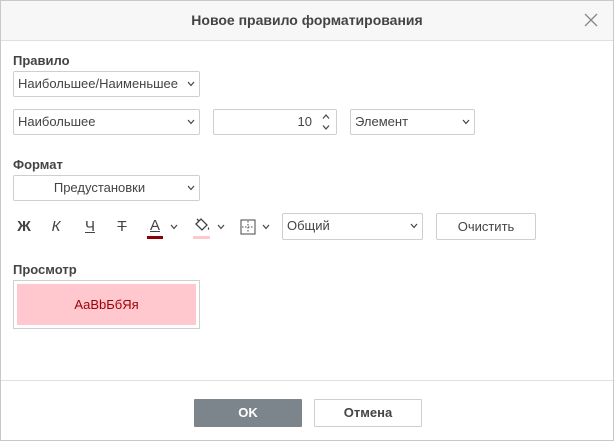 This screenshot has height=441, width=614. What do you see at coordinates (412, 122) in the screenshot?
I see `rule-unit-select: Элемент` at bounding box center [412, 122].